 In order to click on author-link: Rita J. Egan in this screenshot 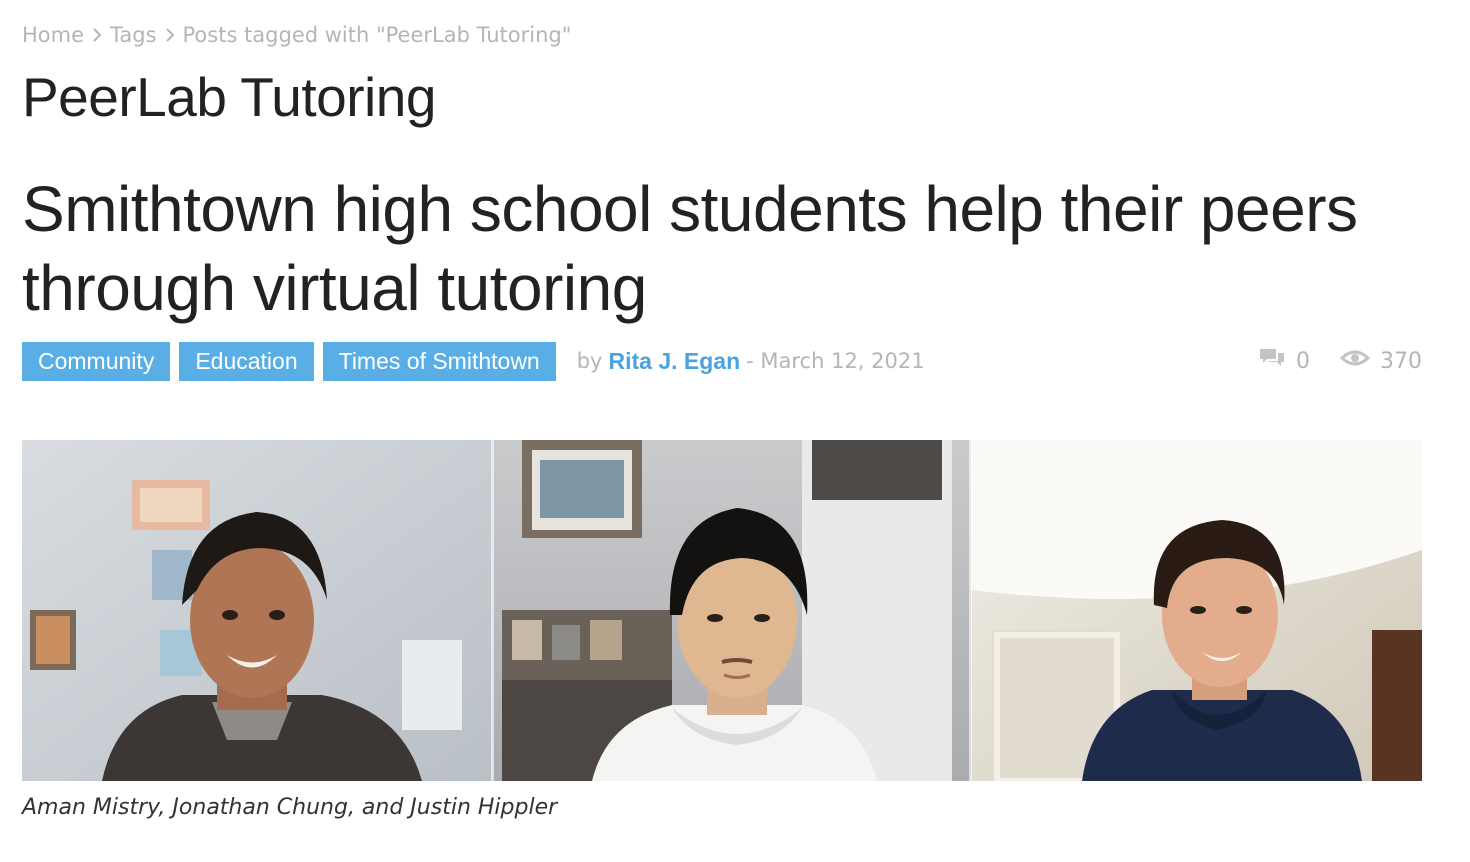, I will do `click(674, 361)`.